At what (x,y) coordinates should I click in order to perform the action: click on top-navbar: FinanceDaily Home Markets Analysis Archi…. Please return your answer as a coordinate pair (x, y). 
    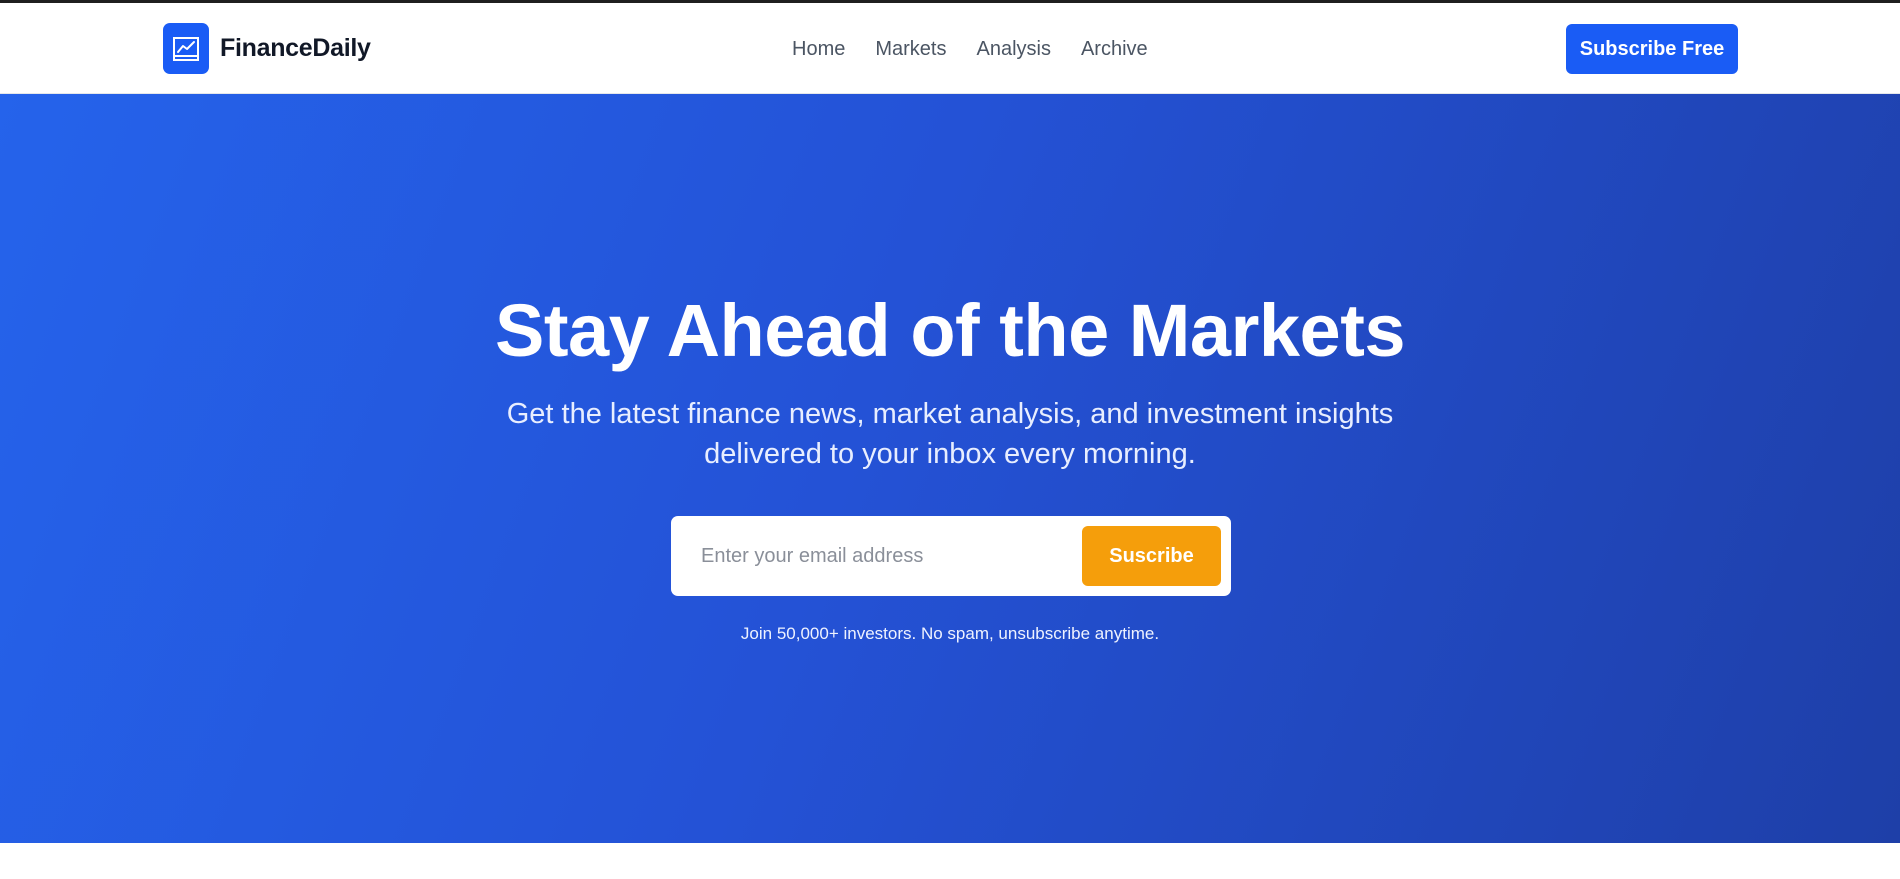
    Looking at the image, I should click on (950, 48).